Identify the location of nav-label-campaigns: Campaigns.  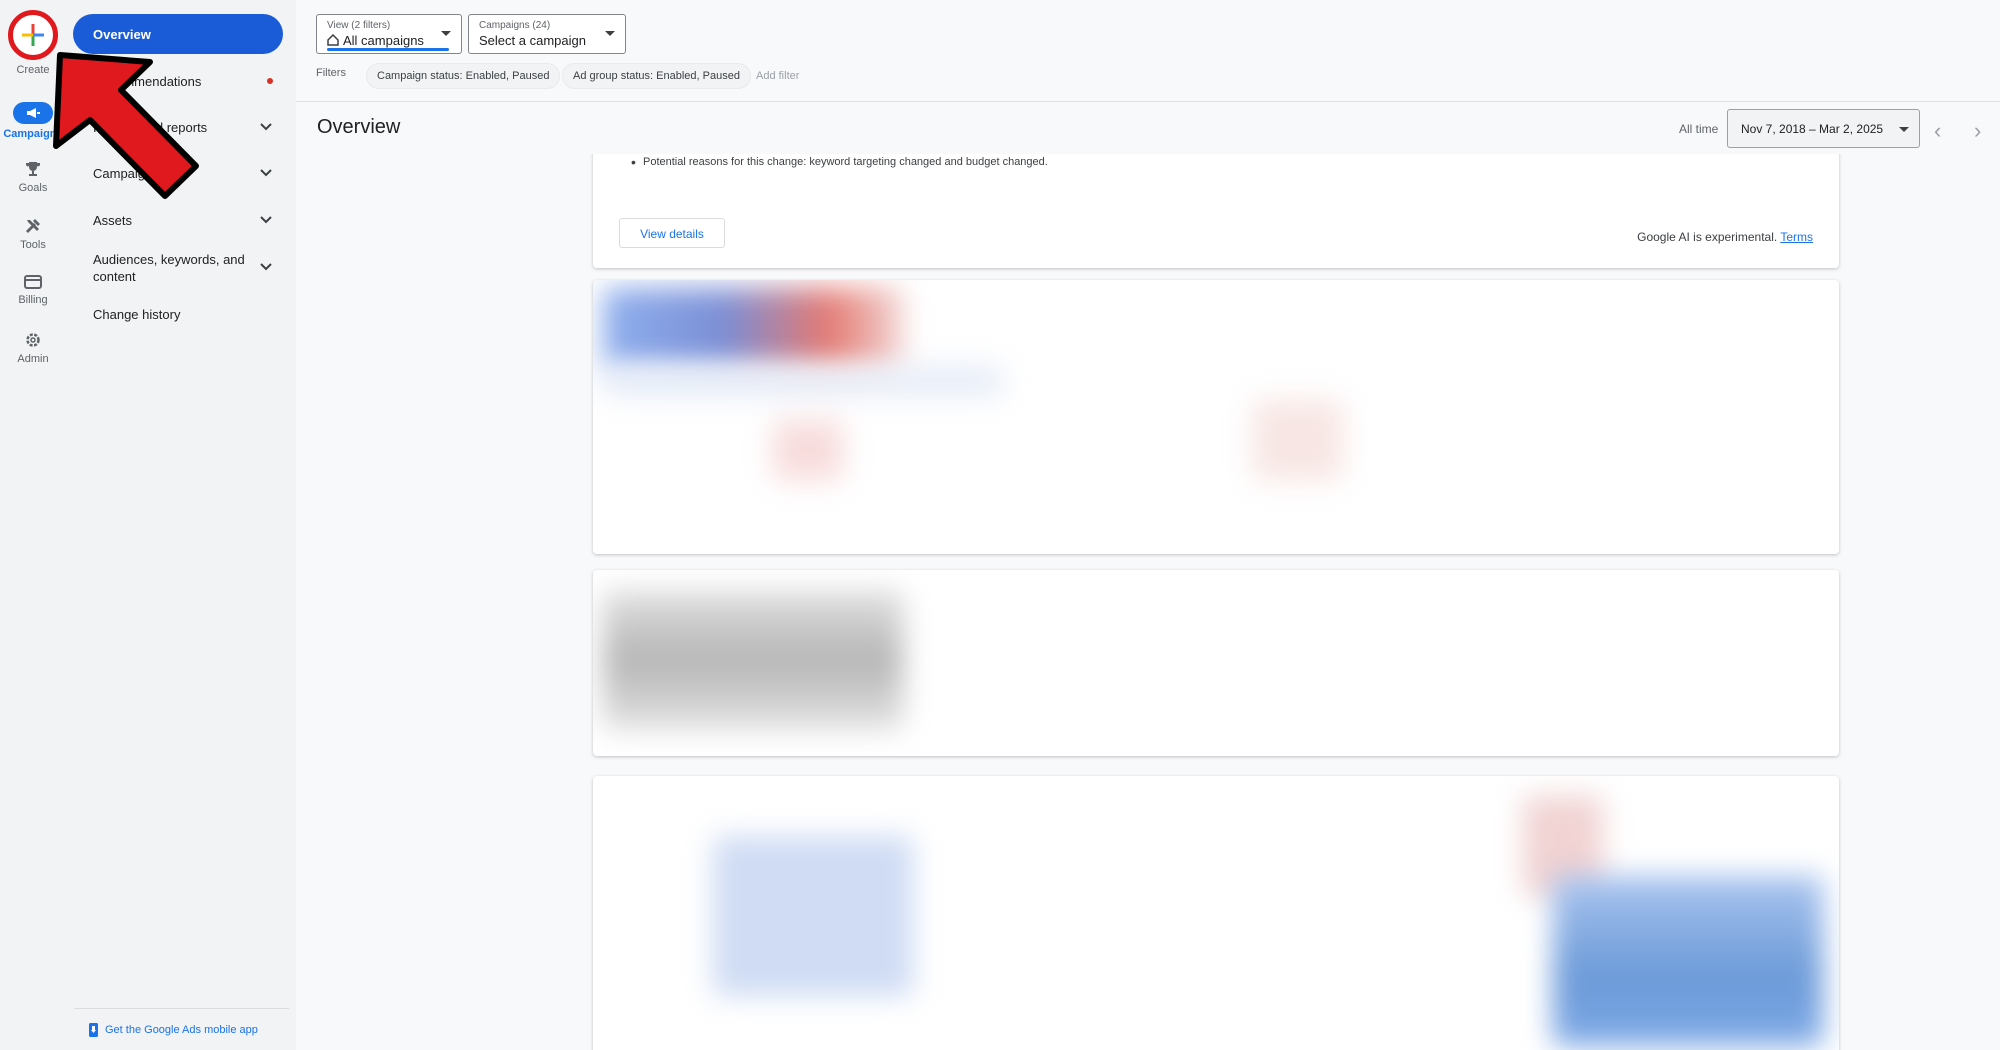
(126, 173).